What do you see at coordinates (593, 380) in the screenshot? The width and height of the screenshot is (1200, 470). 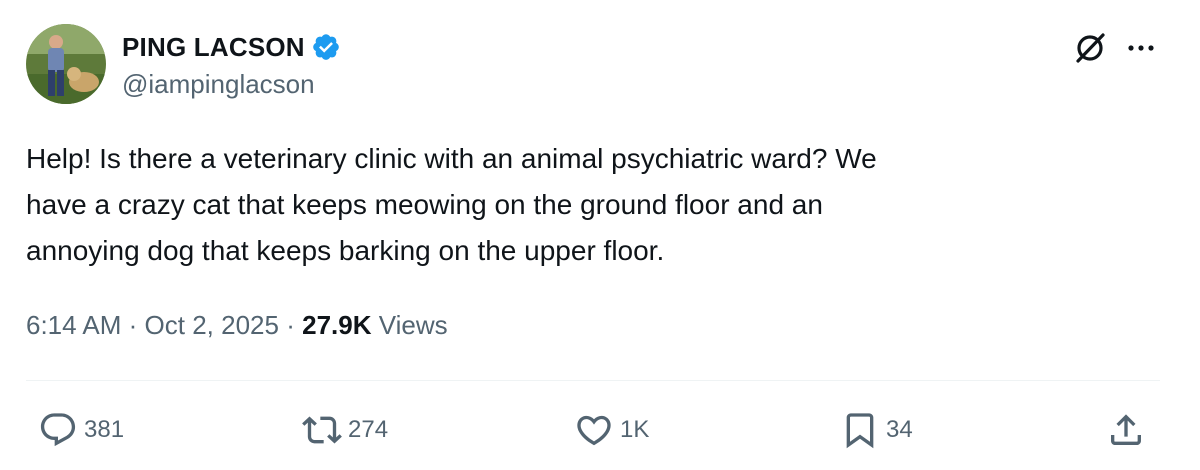 I see `divider` at bounding box center [593, 380].